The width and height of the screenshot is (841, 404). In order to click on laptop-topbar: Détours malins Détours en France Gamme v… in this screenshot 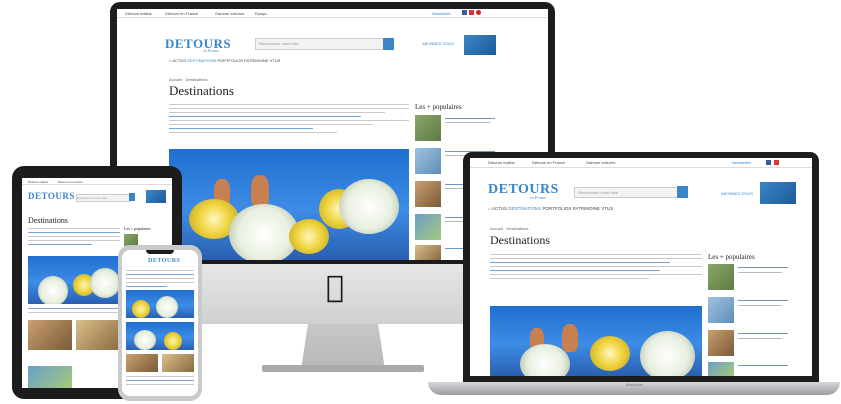, I will do `click(641, 163)`.